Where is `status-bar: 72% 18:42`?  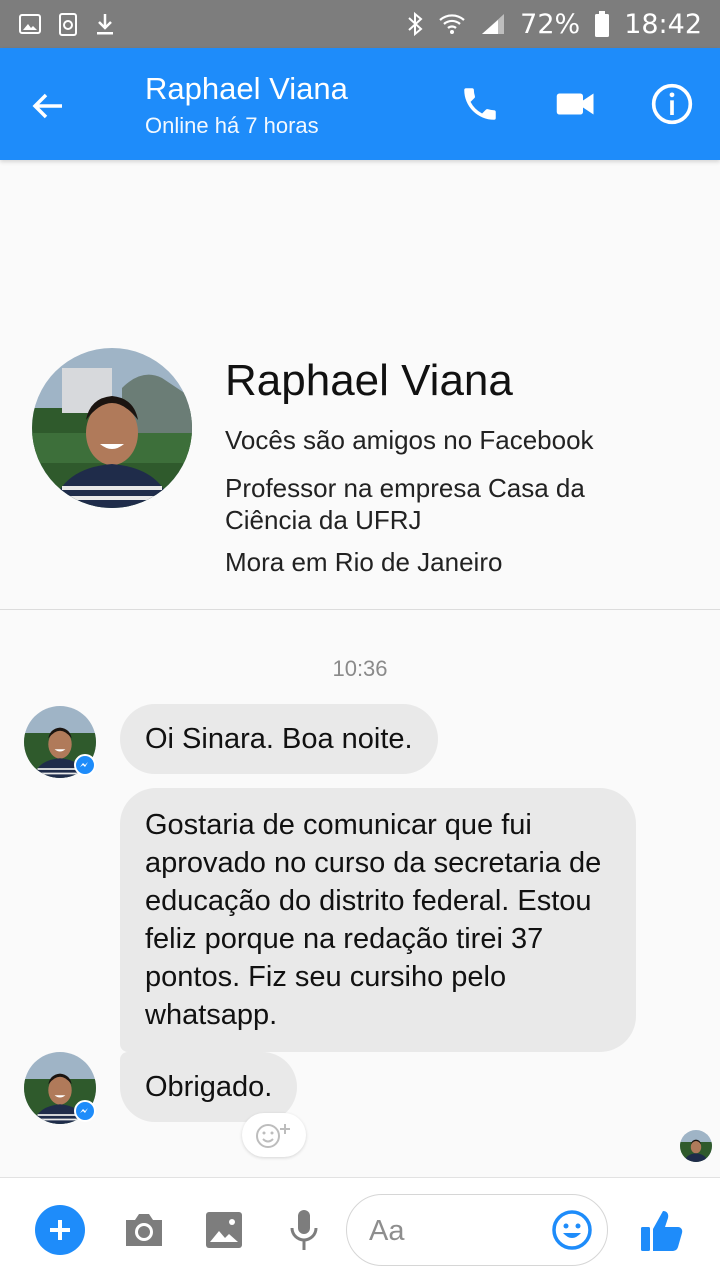
status-bar: 72% 18:42 is located at coordinates (360, 24).